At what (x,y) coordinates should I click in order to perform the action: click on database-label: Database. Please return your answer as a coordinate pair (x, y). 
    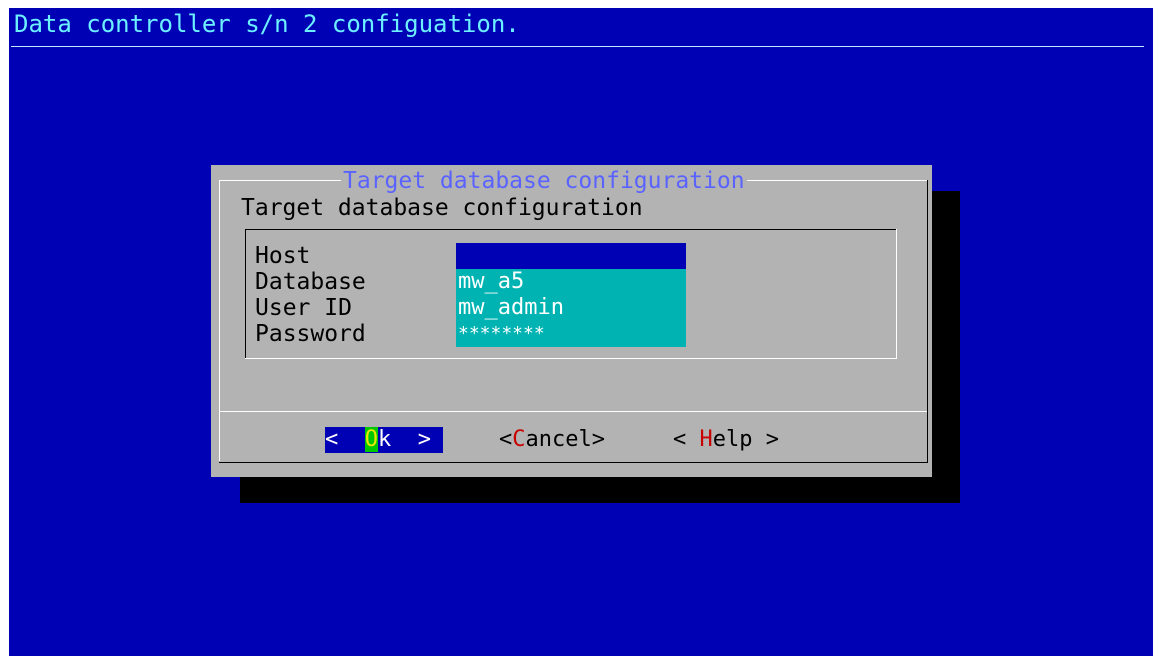
    Looking at the image, I should click on (310, 282).